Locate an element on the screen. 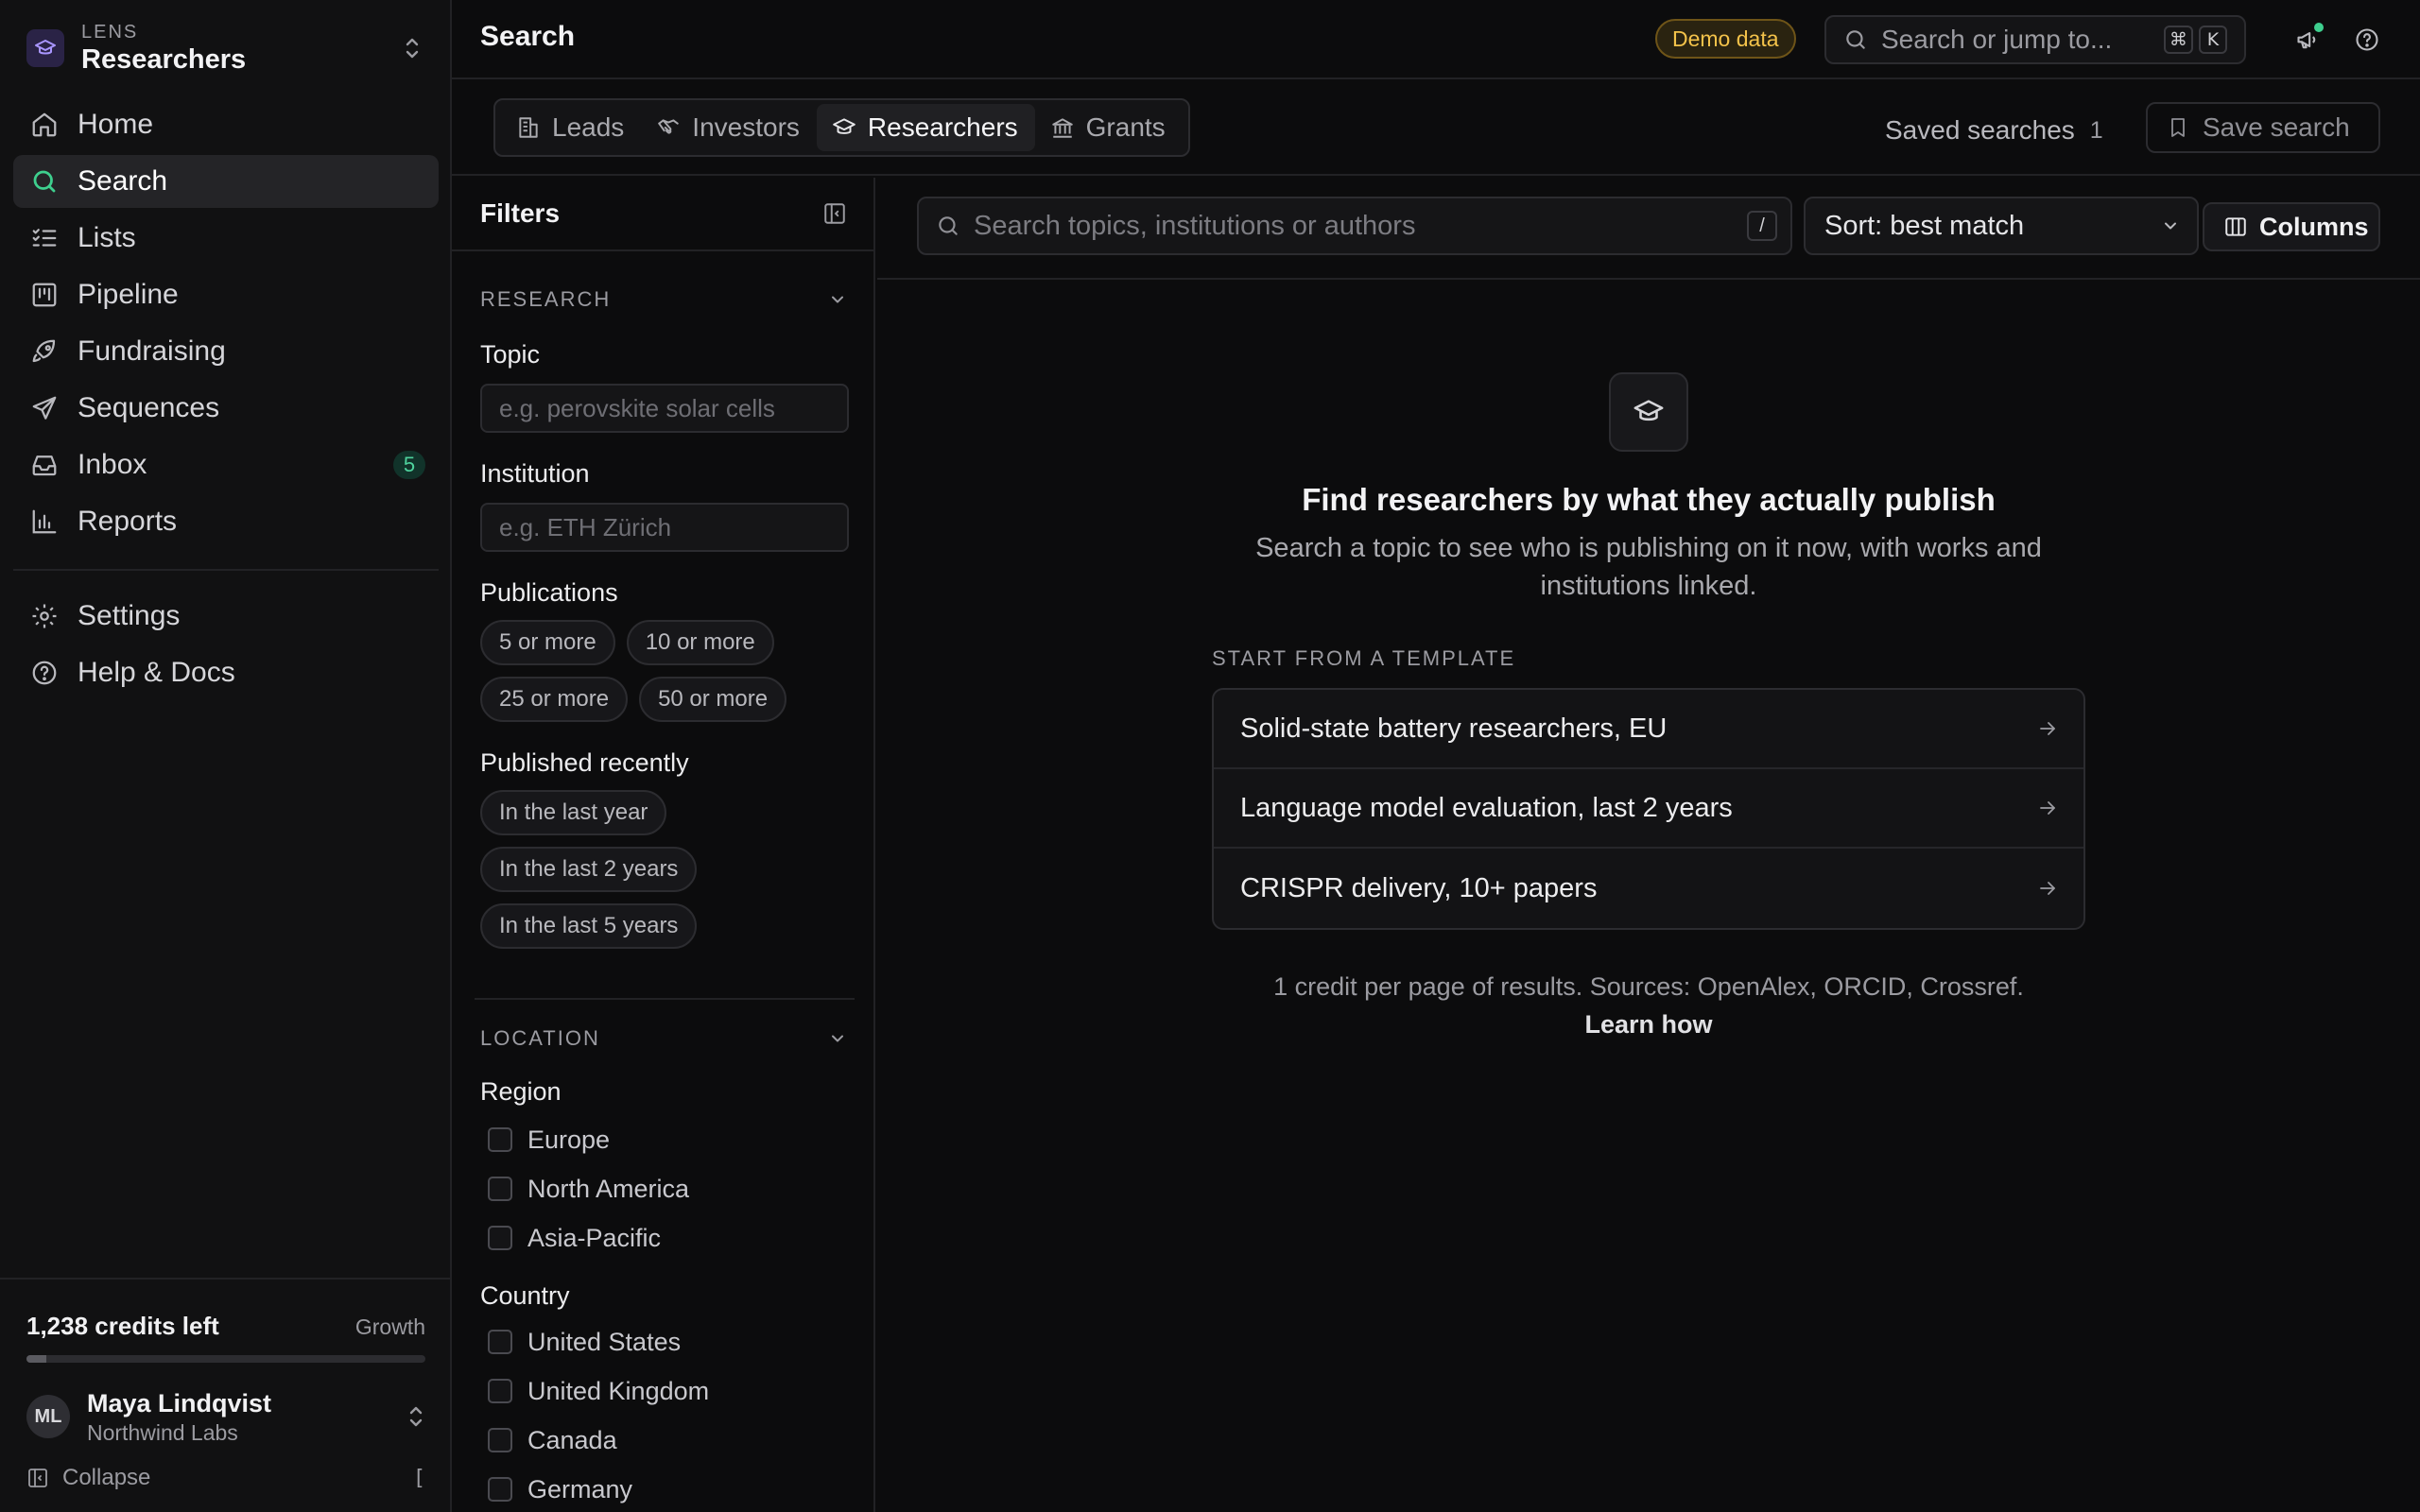  topic-search-input: Search topics, institutions or authors / is located at coordinates (1354, 226).